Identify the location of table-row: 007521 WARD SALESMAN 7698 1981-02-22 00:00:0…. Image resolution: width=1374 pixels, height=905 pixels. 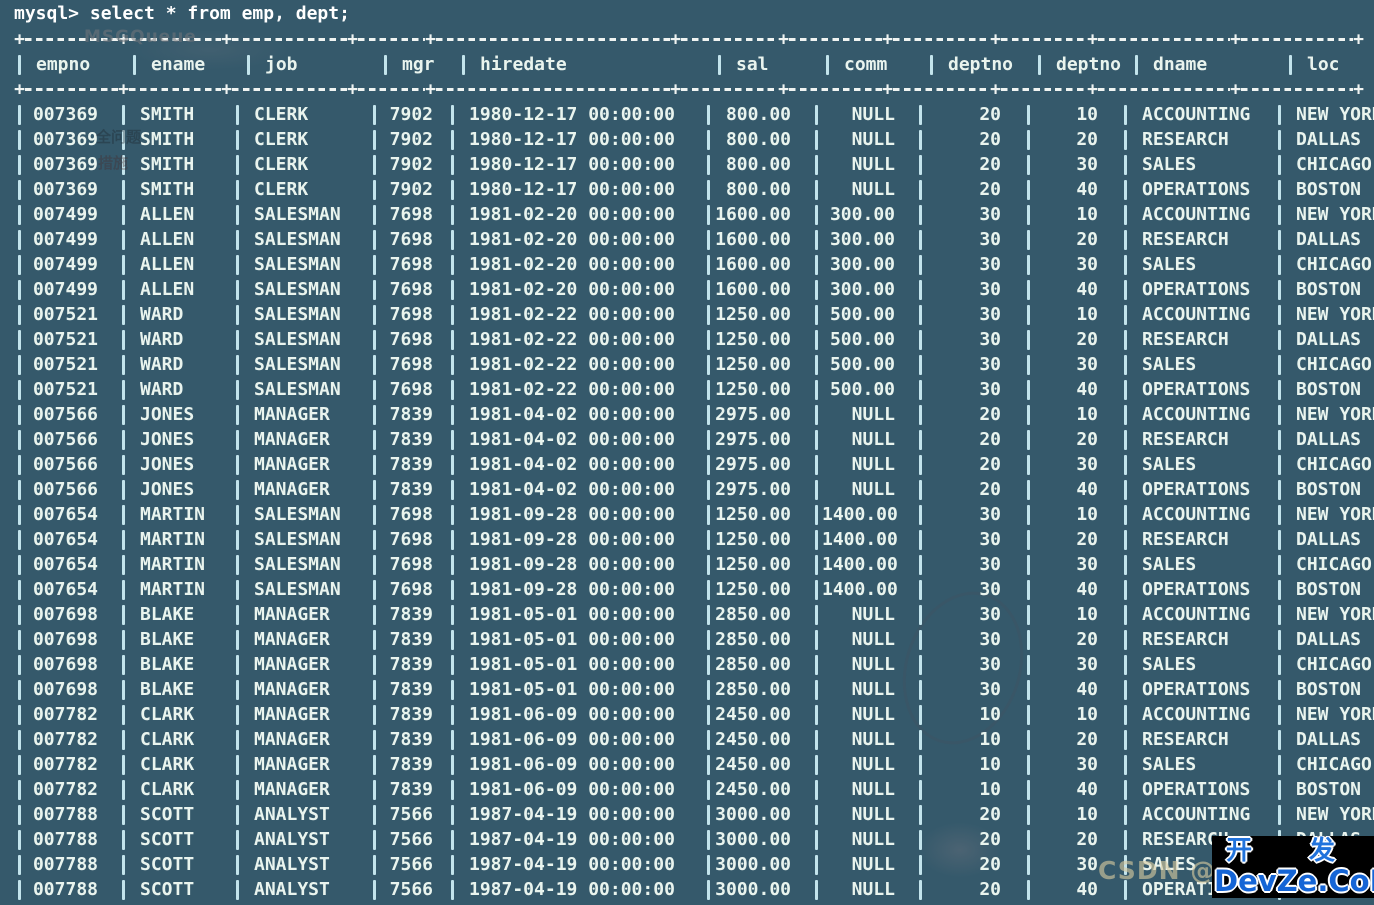
(694, 364).